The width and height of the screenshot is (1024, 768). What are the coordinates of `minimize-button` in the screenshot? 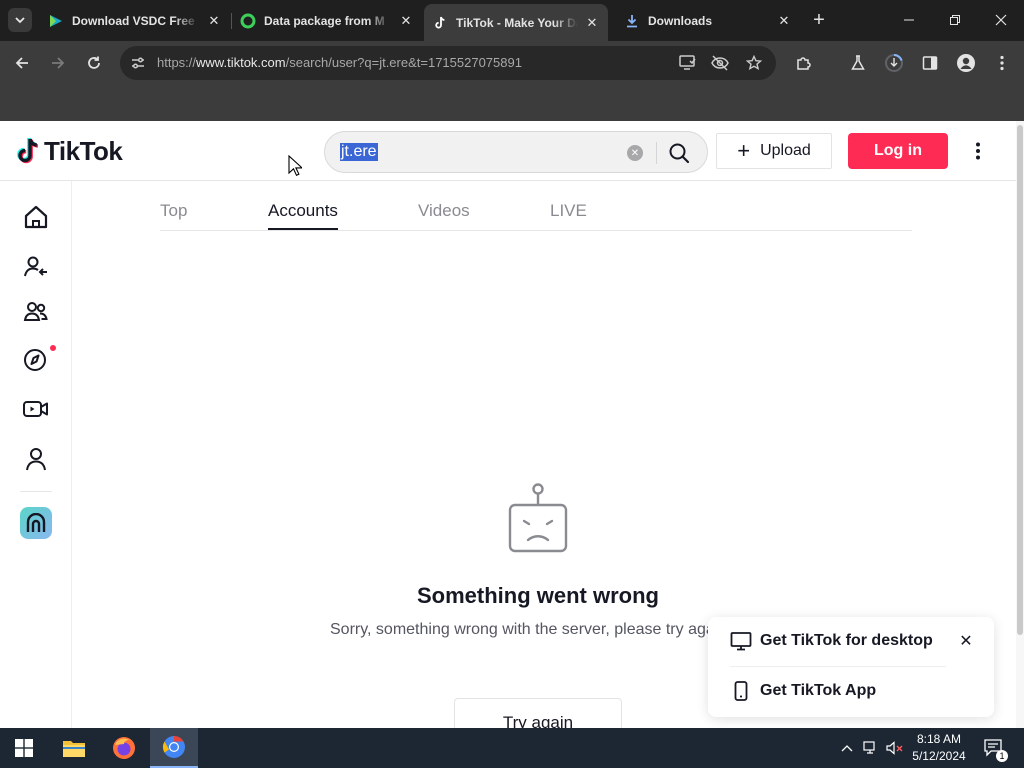 It's located at (909, 20).